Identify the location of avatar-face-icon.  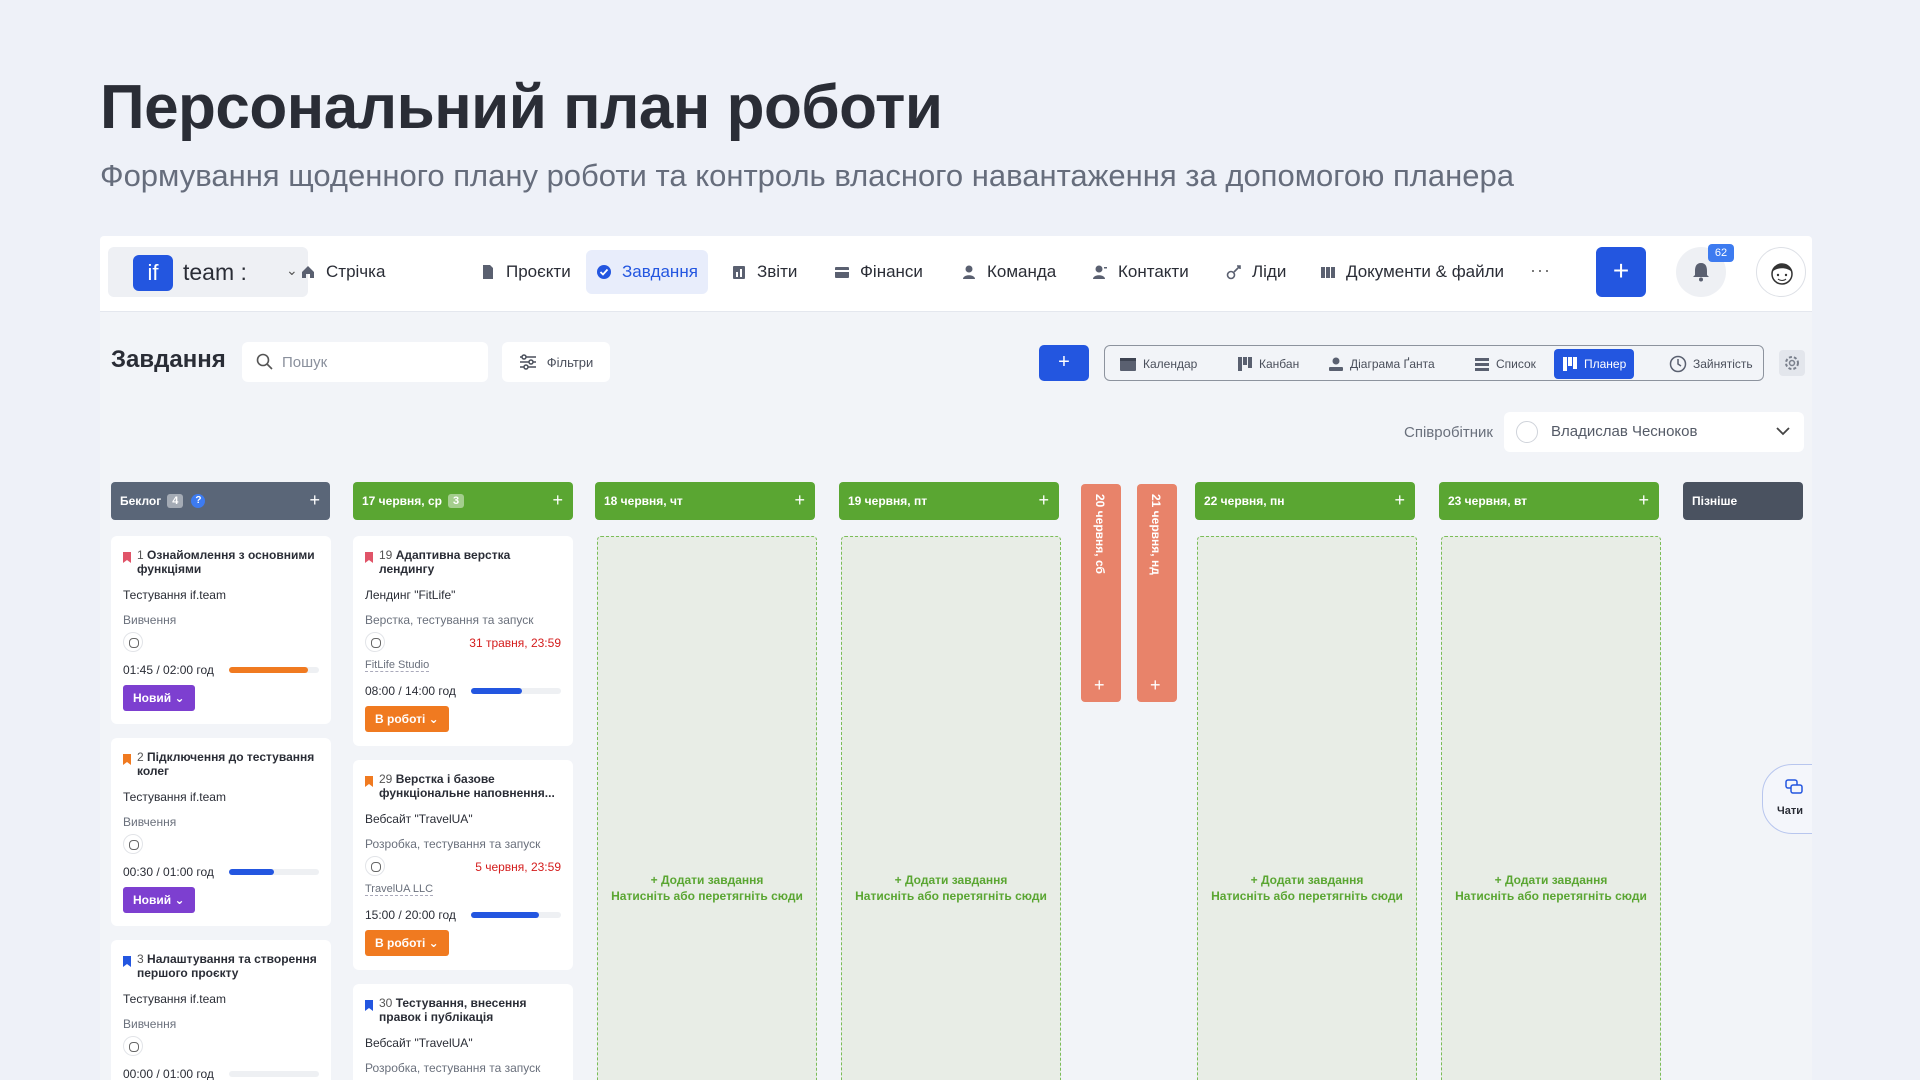
(1782, 274).